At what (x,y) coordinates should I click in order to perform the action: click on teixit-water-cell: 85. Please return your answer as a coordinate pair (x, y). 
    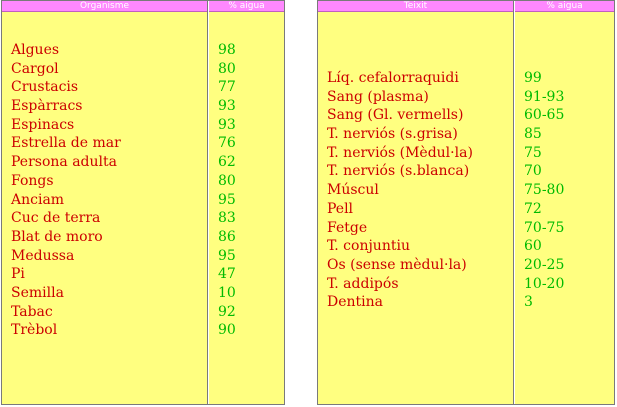
    Looking at the image, I should click on (533, 134).